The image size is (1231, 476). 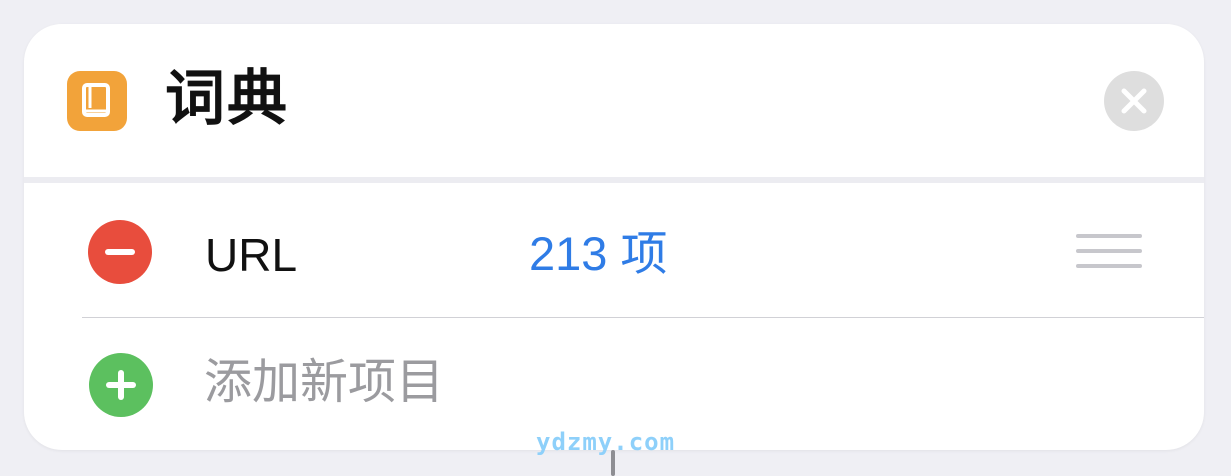 I want to click on close-button, so click(x=1134, y=101).